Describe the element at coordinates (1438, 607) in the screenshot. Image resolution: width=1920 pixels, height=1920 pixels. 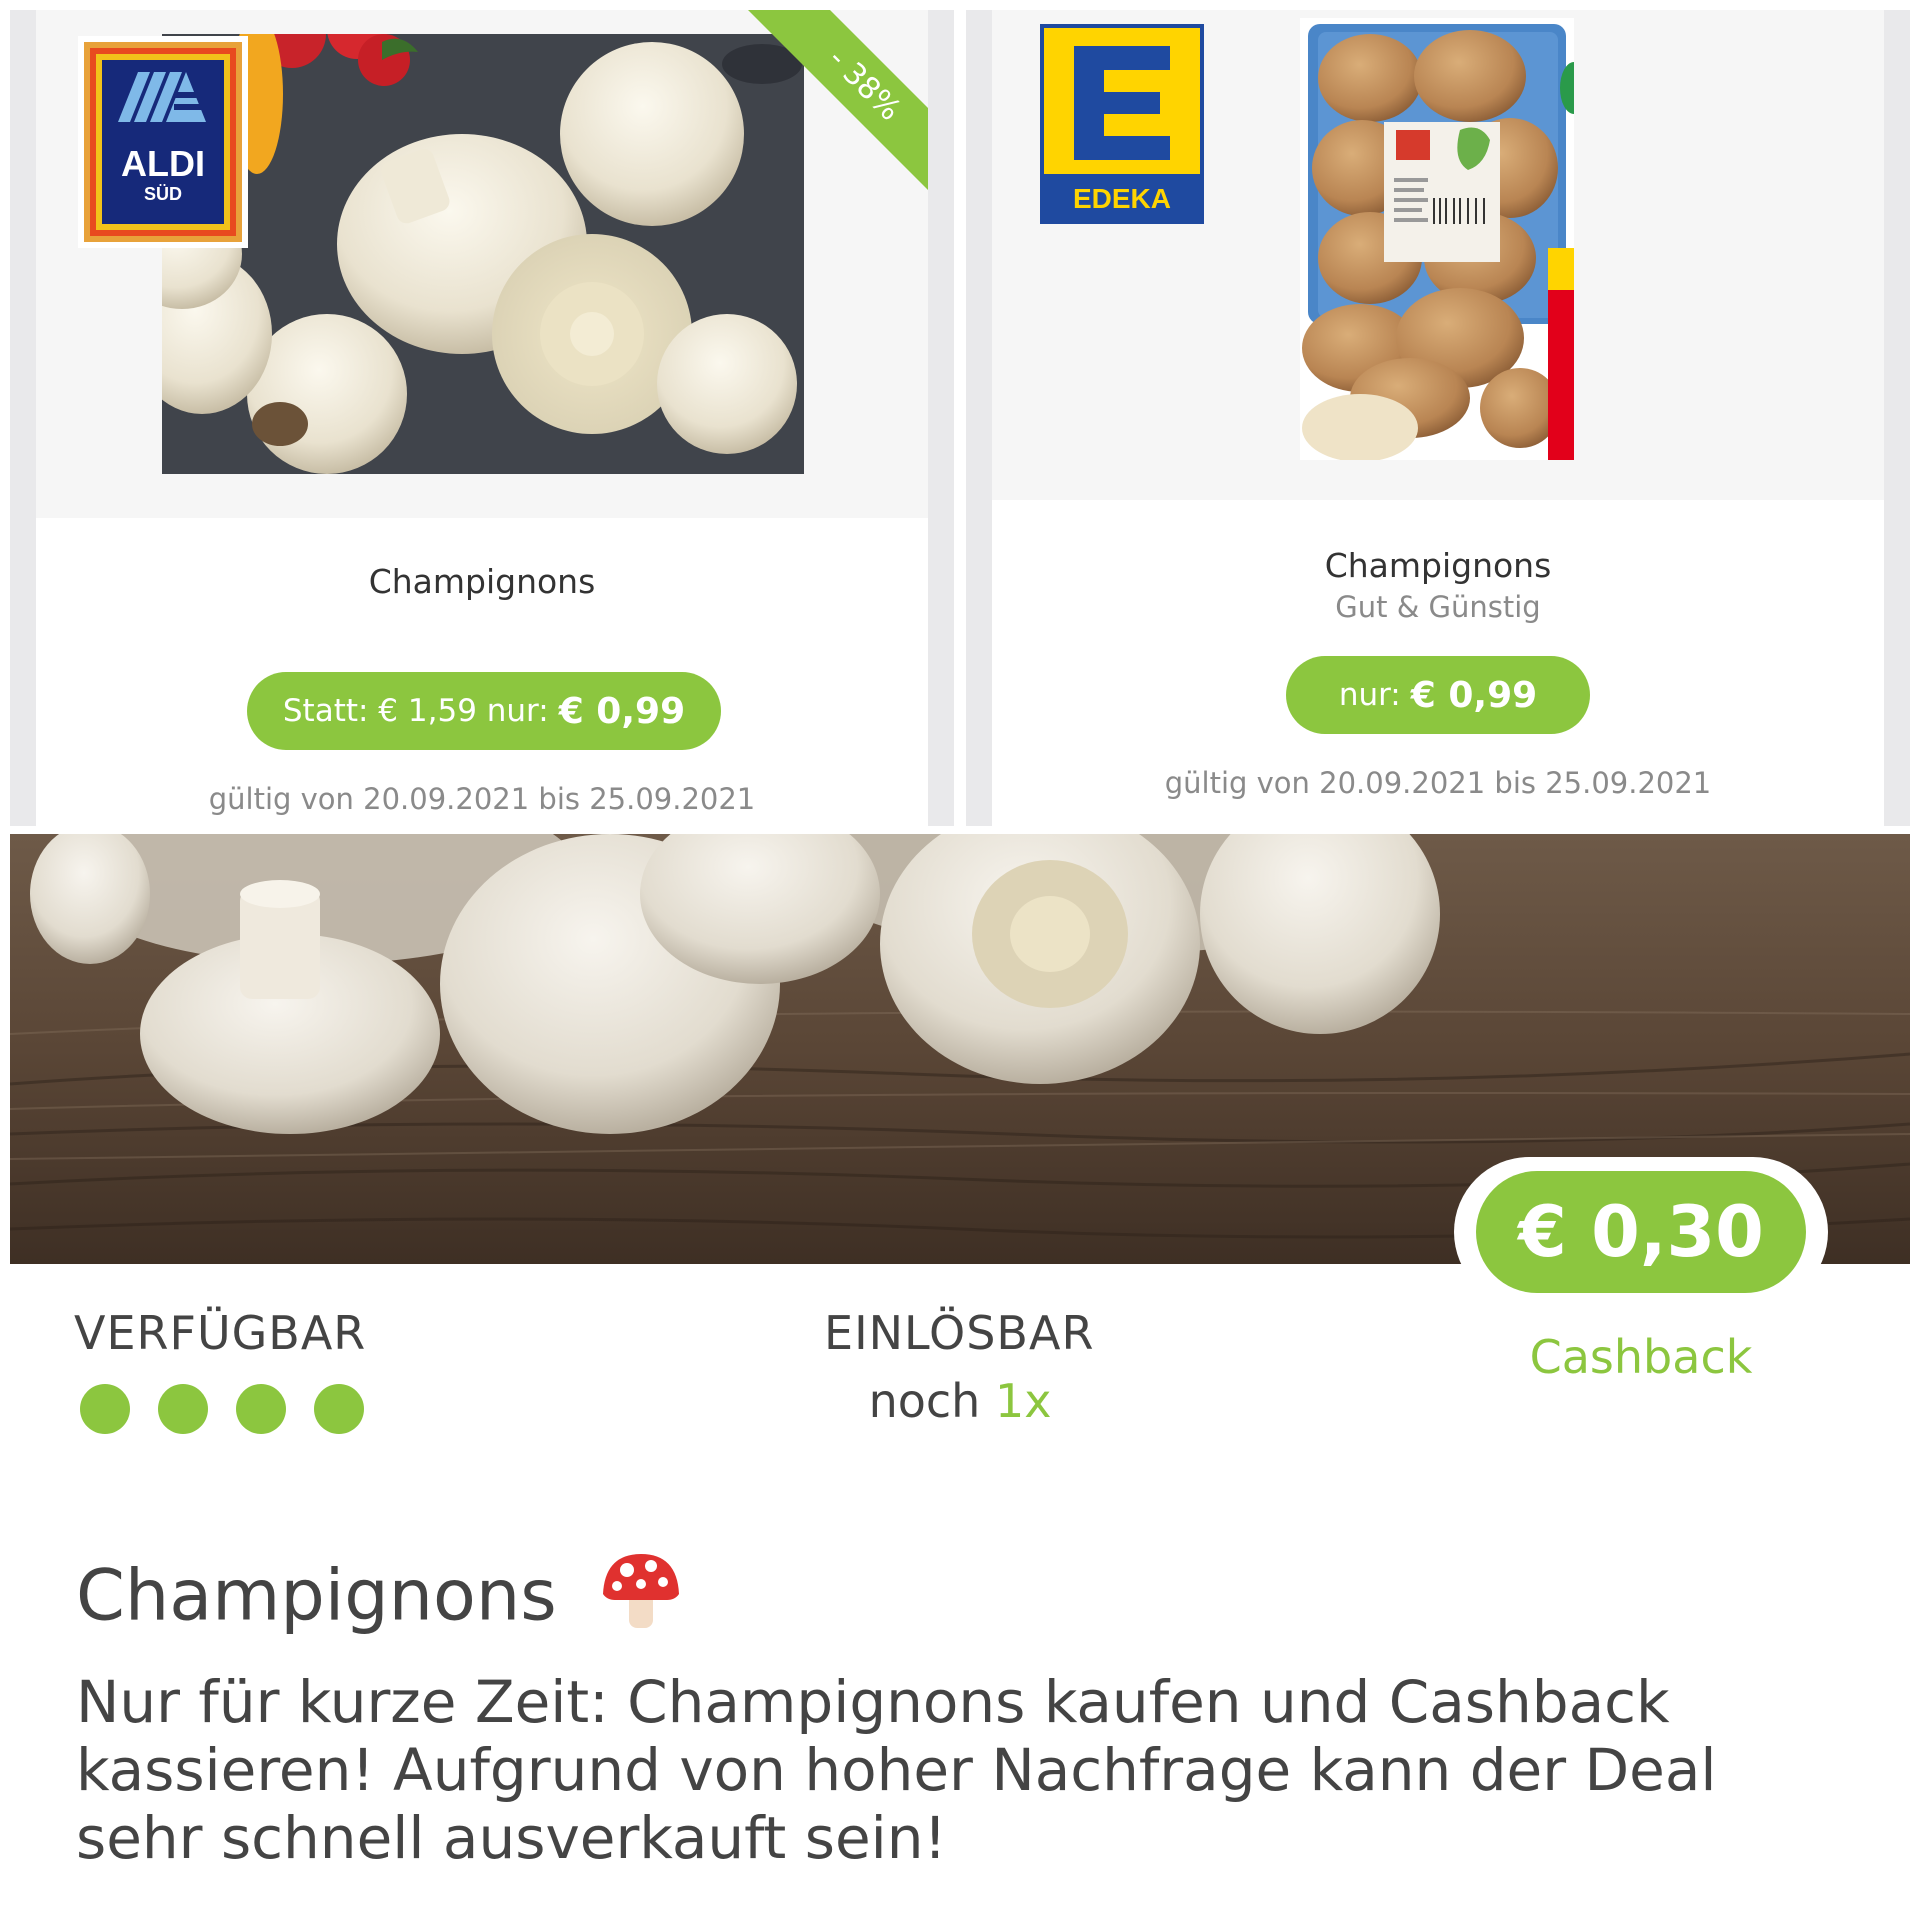
I see `edeka-offer-subtitle: Gut & Günstig` at that location.